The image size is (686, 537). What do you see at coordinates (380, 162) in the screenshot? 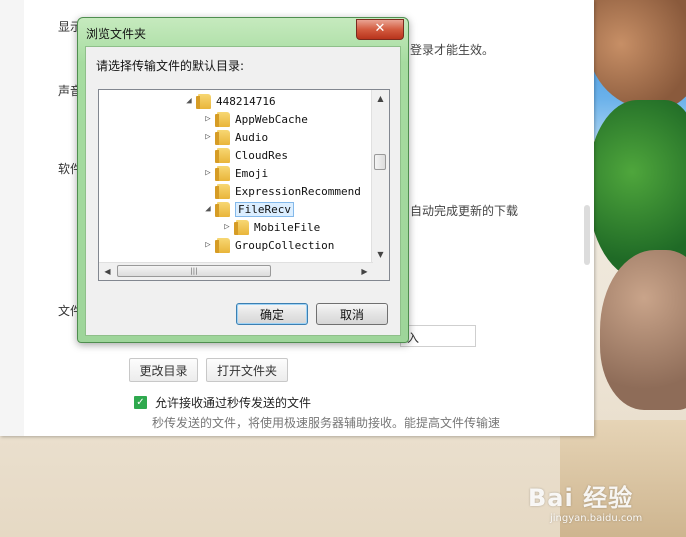
I see `vertical-scroll-thumb` at bounding box center [380, 162].